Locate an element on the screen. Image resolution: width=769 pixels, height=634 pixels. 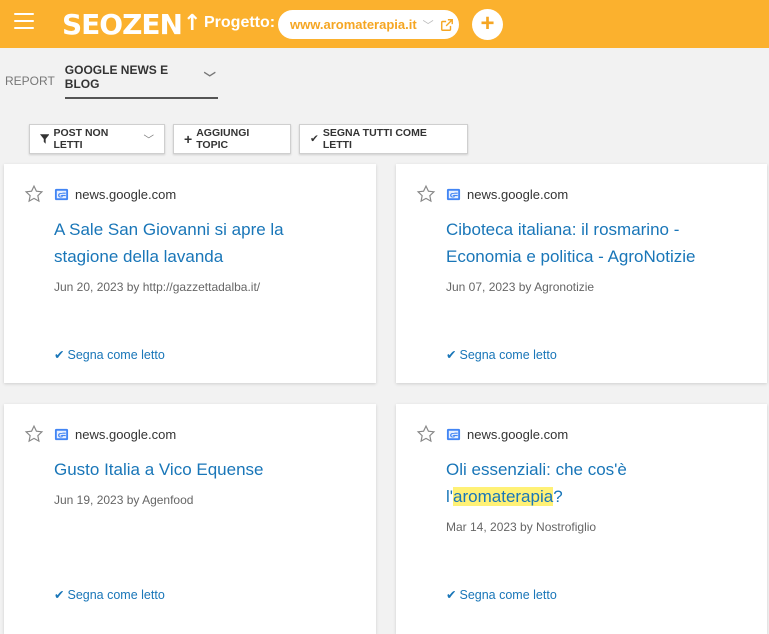
project-selector: www.aromaterapia.it ﹀ is located at coordinates (368, 24).